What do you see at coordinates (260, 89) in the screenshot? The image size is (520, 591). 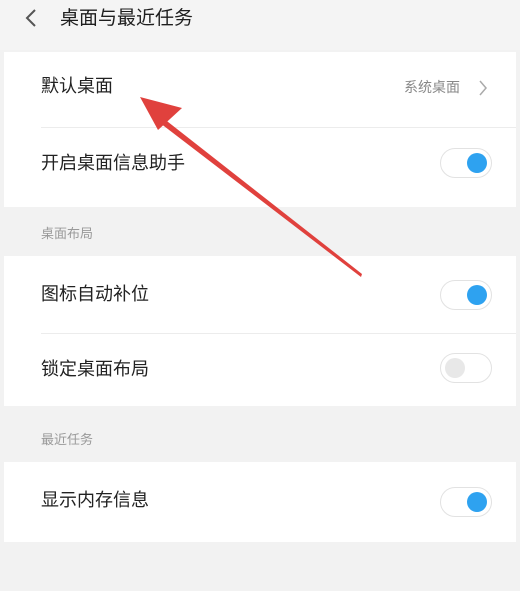 I see `default-desktop-row: 默认桌面 系统桌面` at bounding box center [260, 89].